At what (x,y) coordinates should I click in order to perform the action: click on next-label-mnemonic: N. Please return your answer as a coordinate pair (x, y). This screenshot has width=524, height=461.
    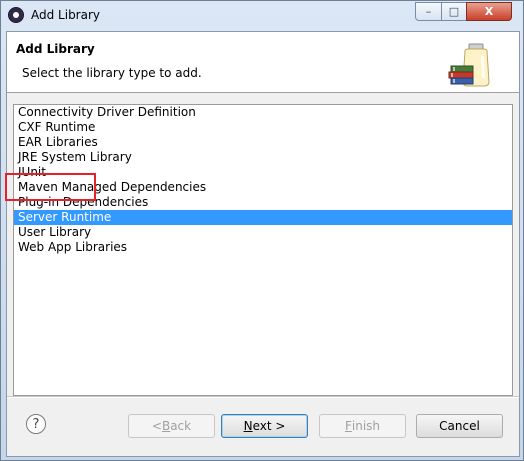
    Looking at the image, I should click on (248, 426).